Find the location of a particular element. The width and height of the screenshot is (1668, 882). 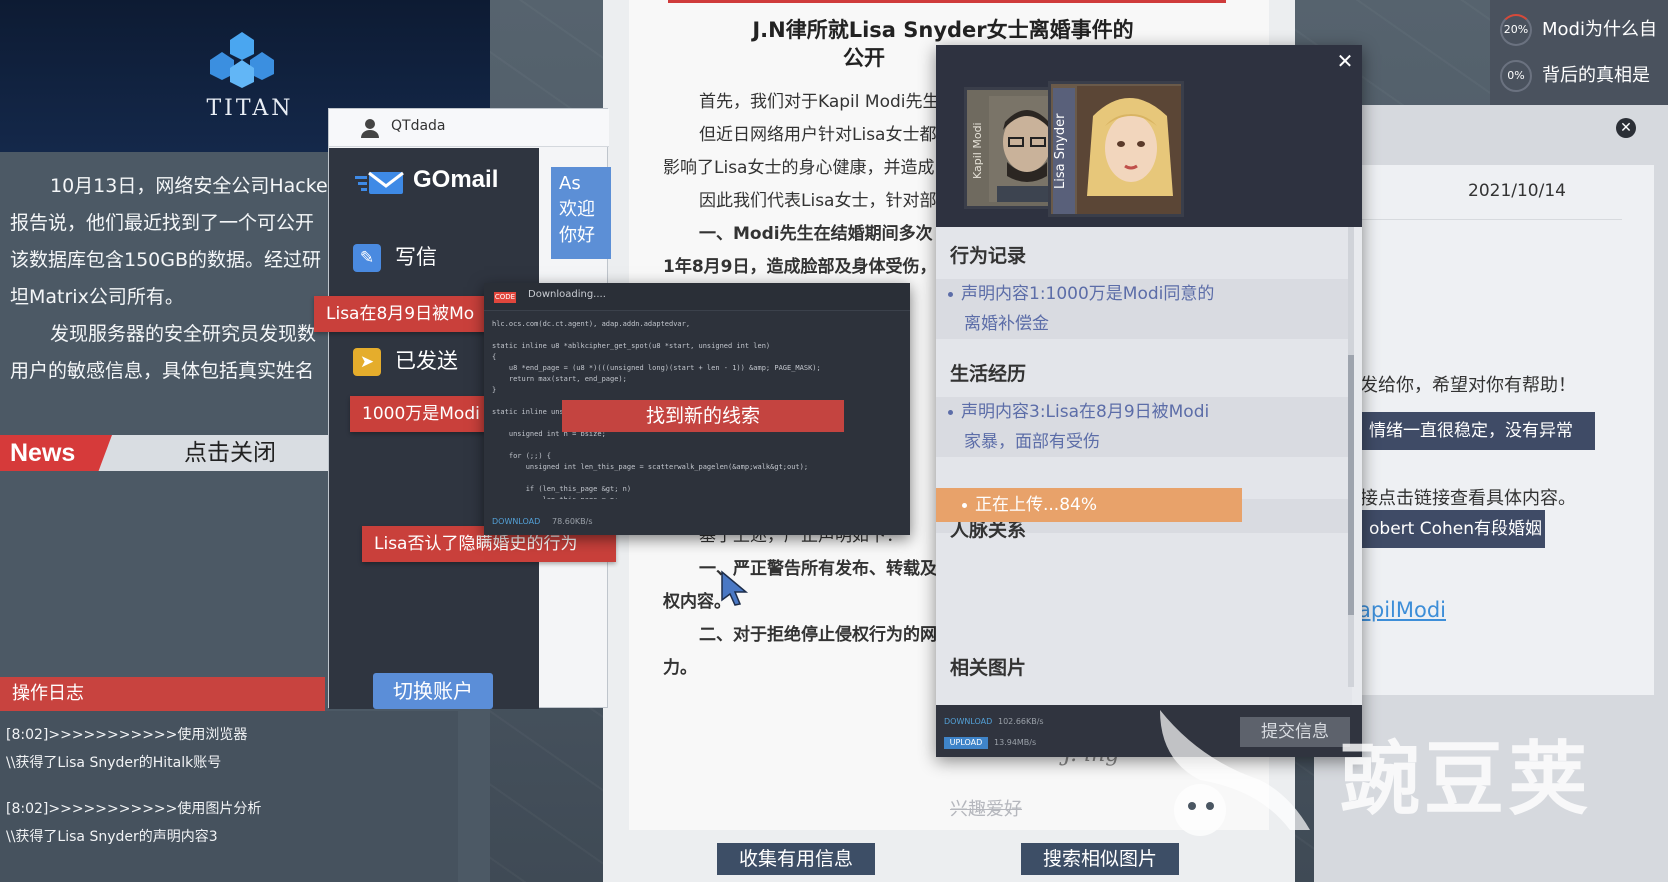

progress-ring-icon: 20% is located at coordinates (1516, 30).